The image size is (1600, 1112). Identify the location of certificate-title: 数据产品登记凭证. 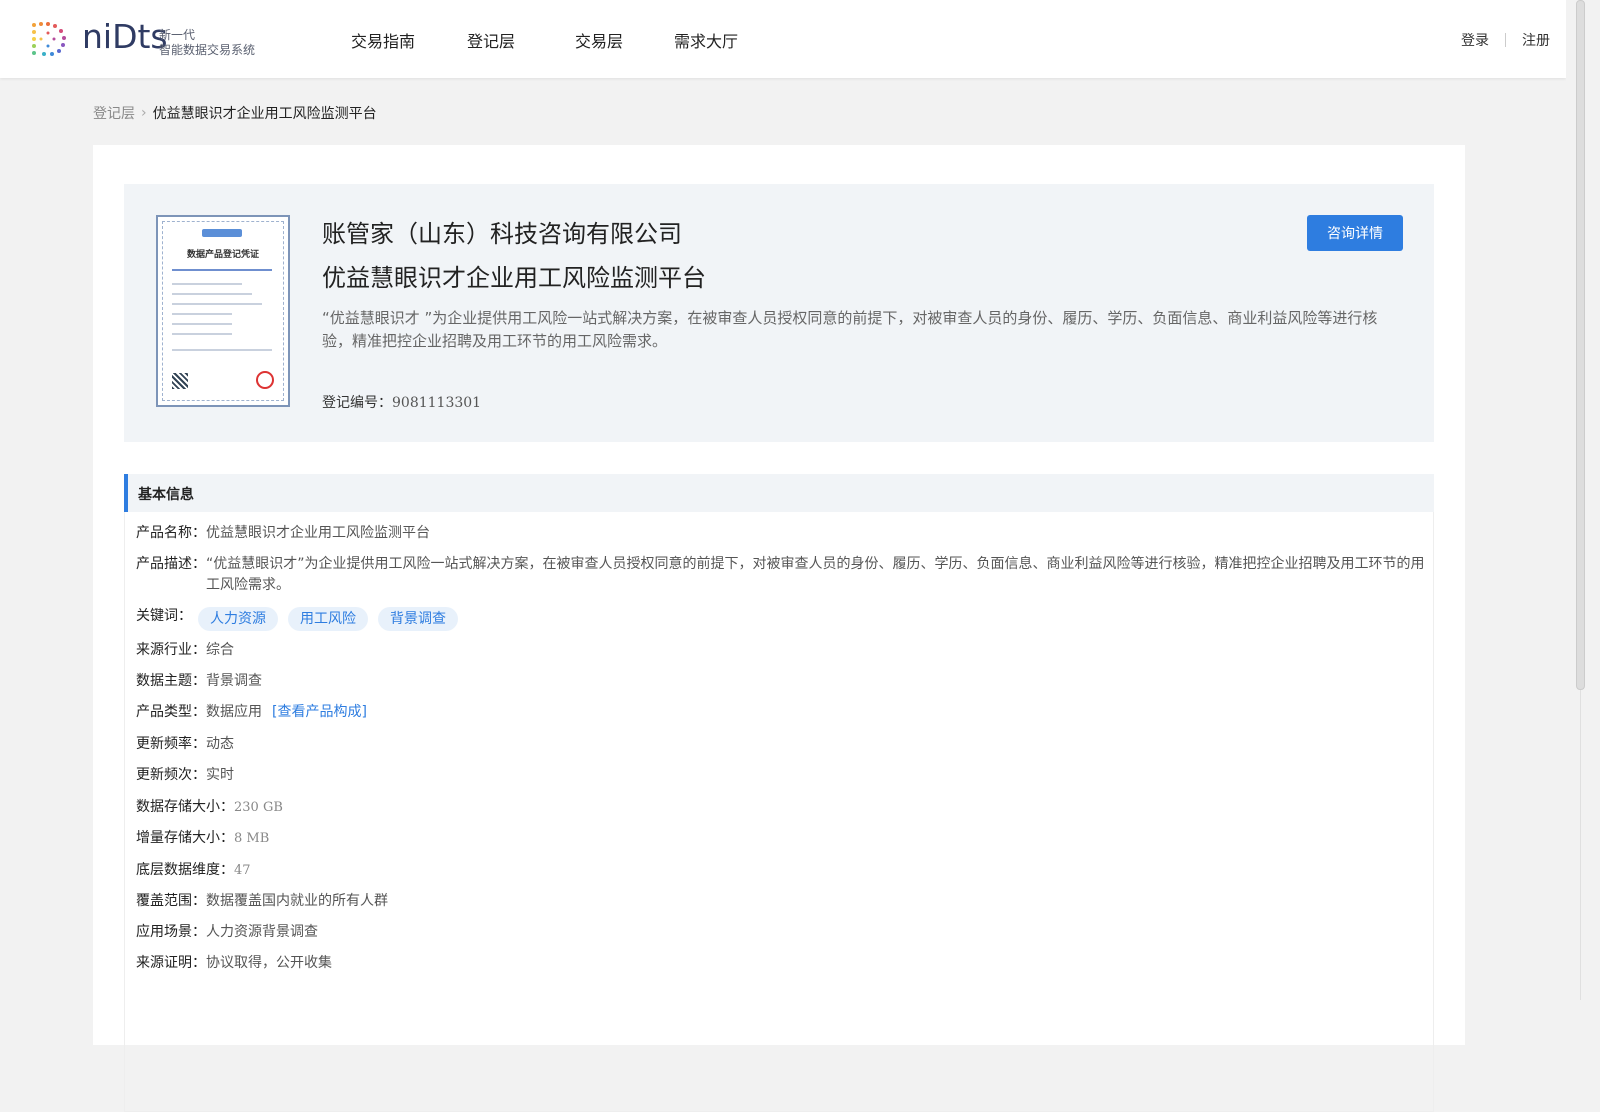
(222, 255).